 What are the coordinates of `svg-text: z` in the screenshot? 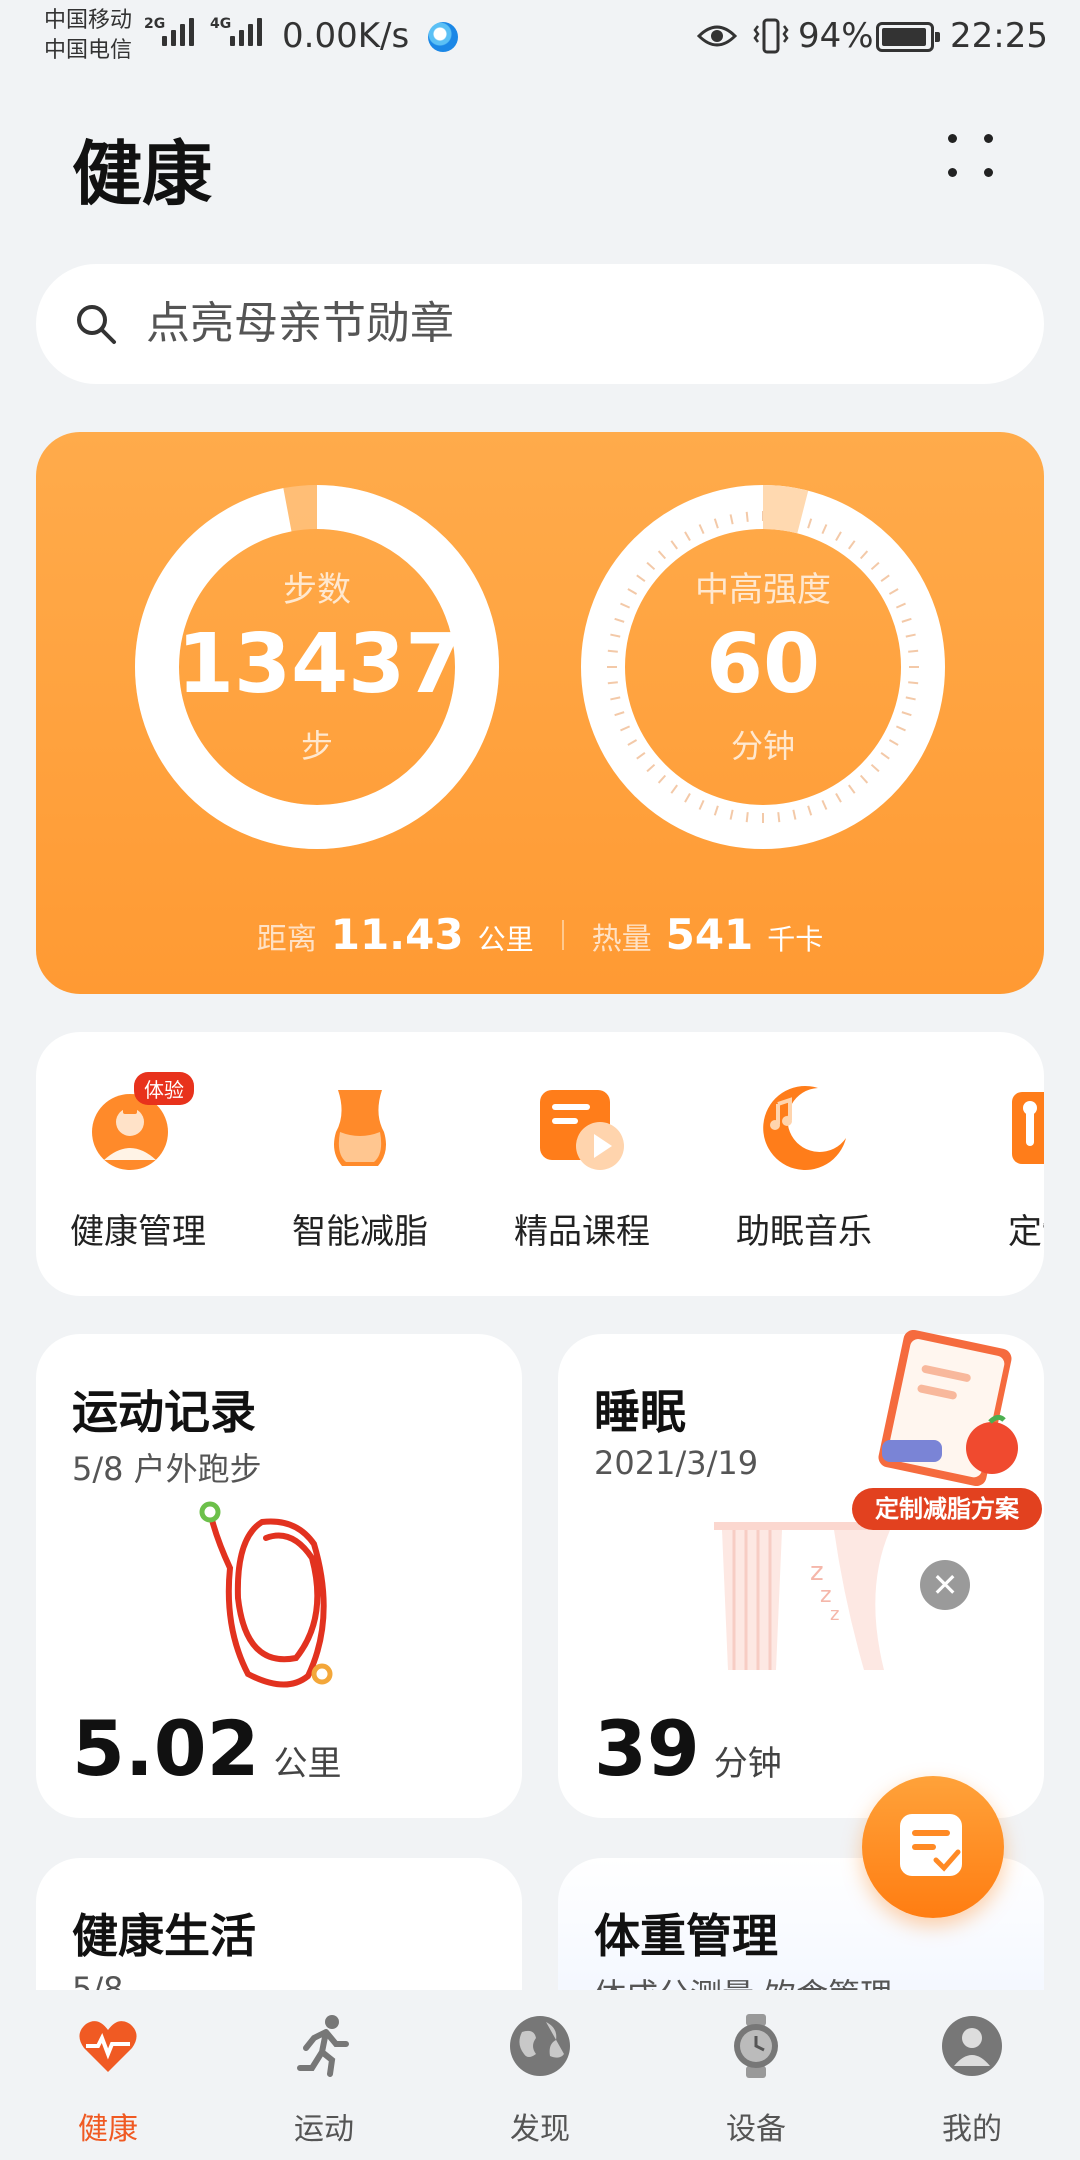 It's located at (834, 1614).